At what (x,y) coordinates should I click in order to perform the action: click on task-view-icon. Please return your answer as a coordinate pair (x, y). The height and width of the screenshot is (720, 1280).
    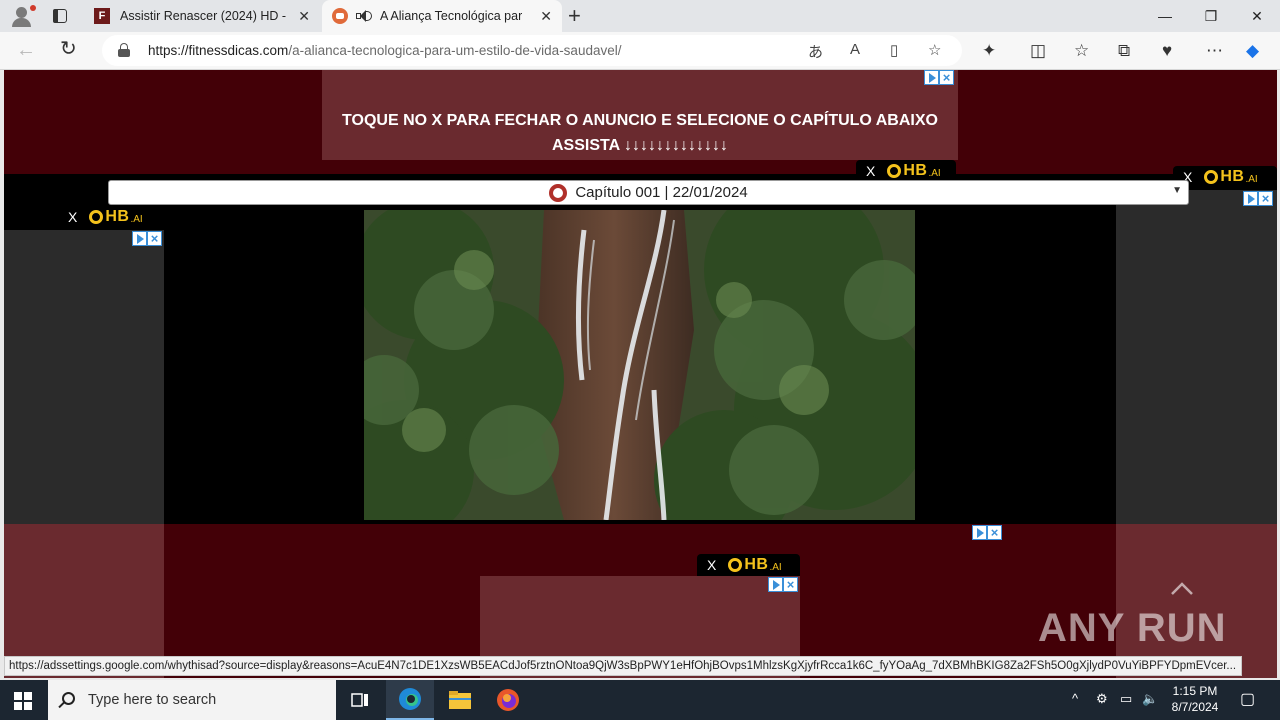
    Looking at the image, I should click on (360, 700).